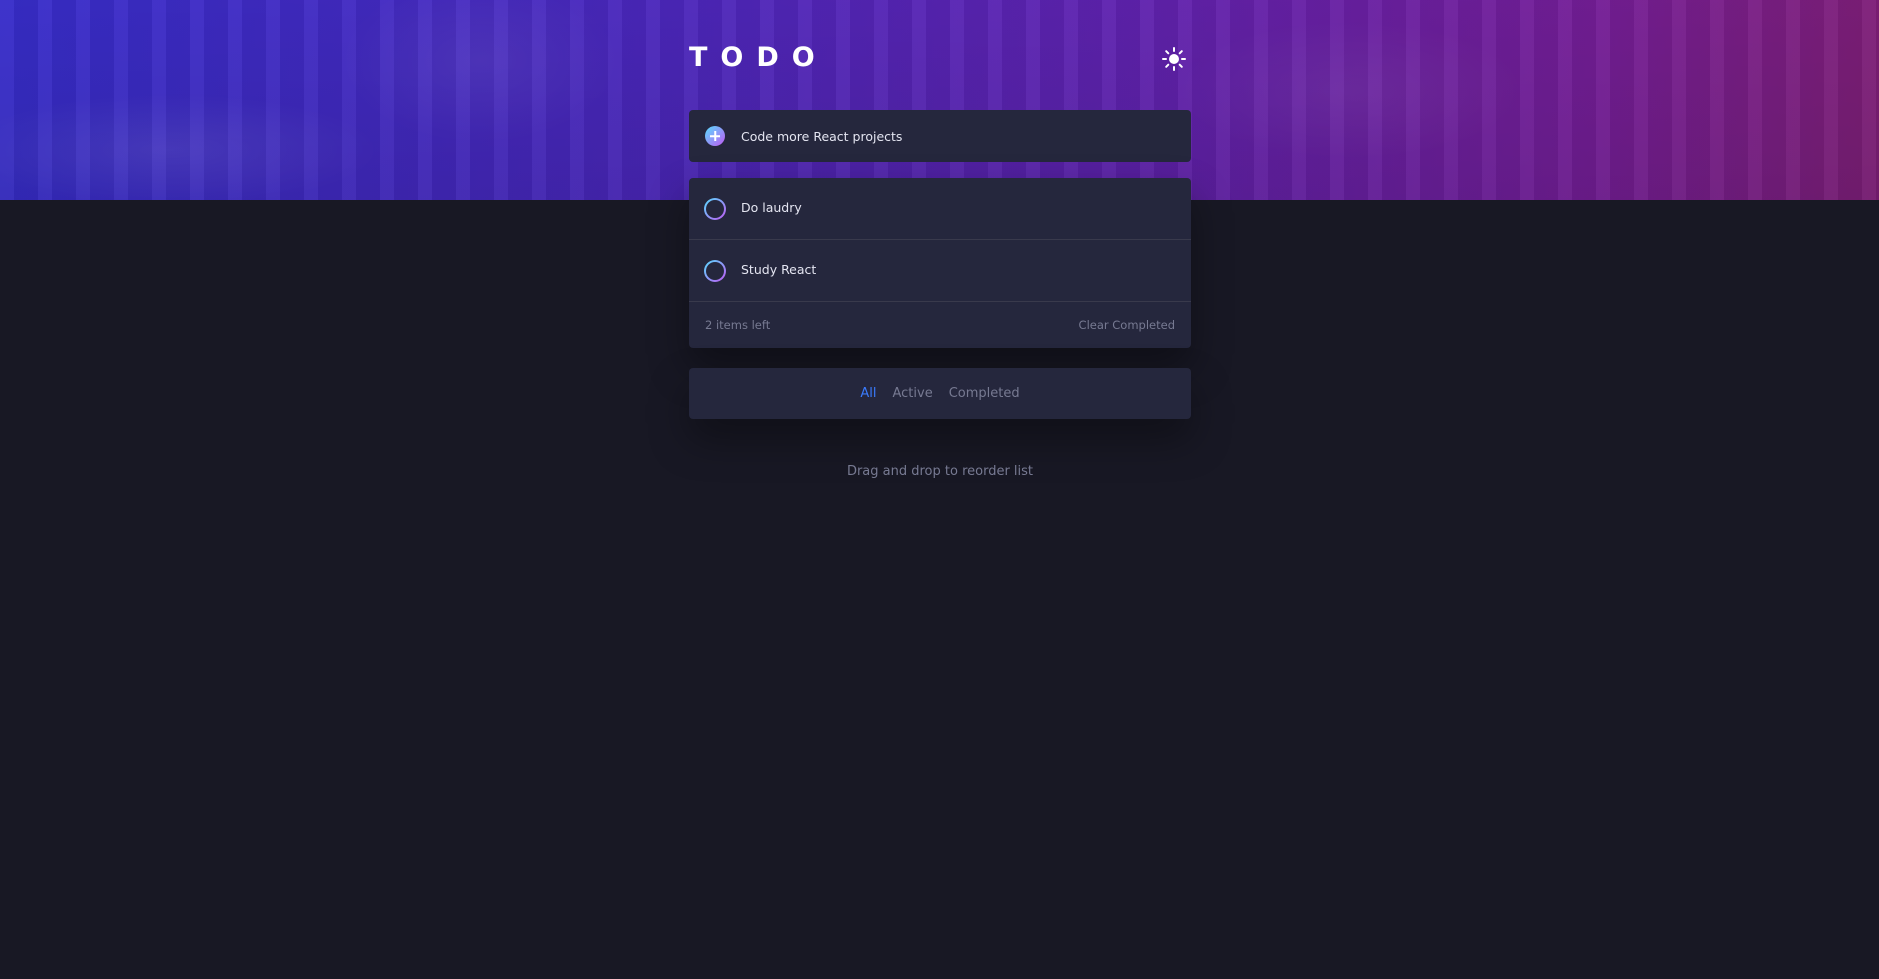  What do you see at coordinates (940, 271) in the screenshot?
I see `todo-item: Study React` at bounding box center [940, 271].